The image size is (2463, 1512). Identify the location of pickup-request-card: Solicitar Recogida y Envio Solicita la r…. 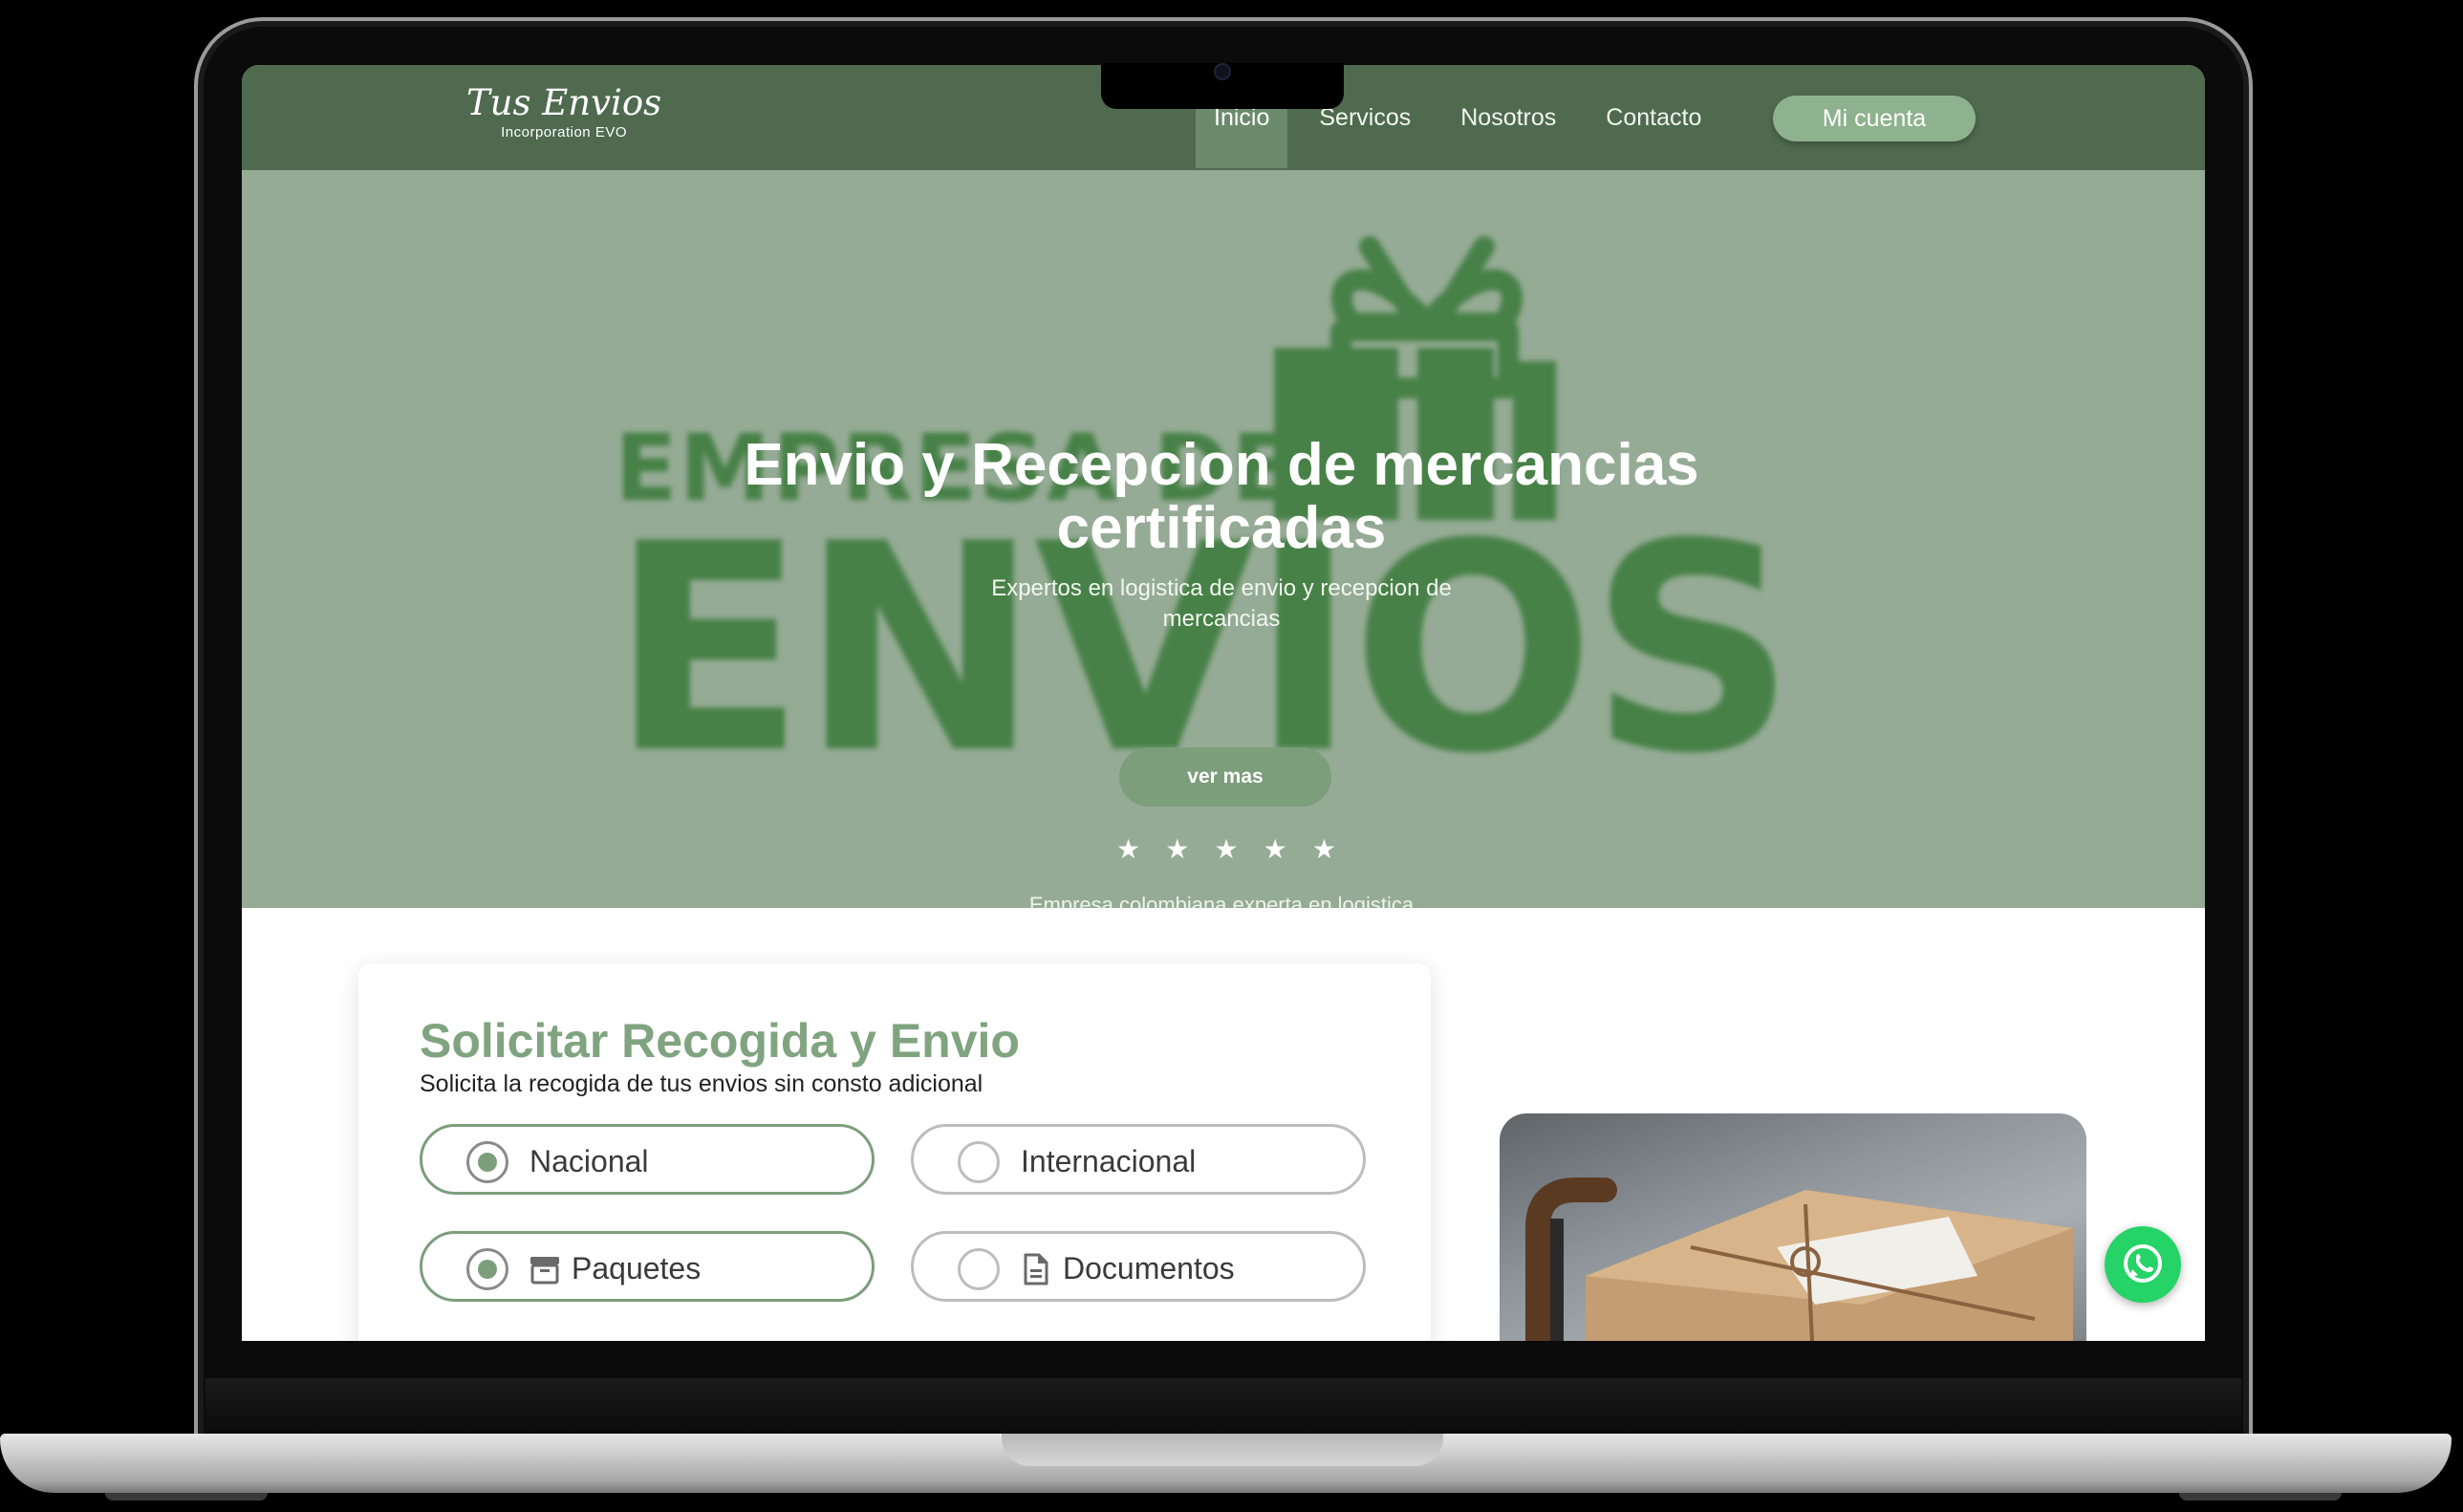
(894, 1152).